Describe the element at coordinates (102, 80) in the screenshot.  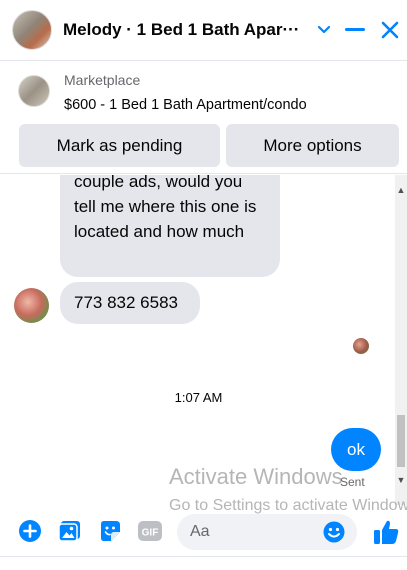
I see `marketplace-label: Marketplace` at that location.